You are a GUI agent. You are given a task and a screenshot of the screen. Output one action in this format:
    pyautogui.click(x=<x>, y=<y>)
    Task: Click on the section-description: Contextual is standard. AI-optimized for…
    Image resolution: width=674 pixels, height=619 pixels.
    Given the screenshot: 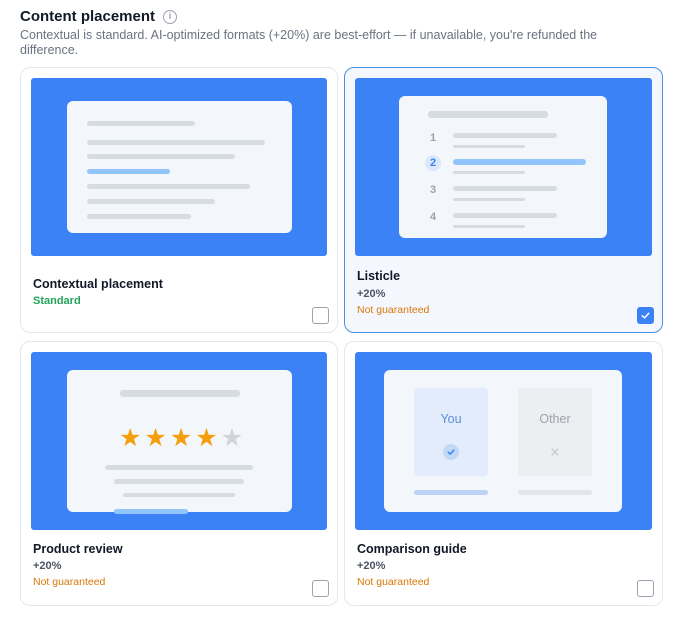 What is the action you would take?
    pyautogui.click(x=309, y=42)
    